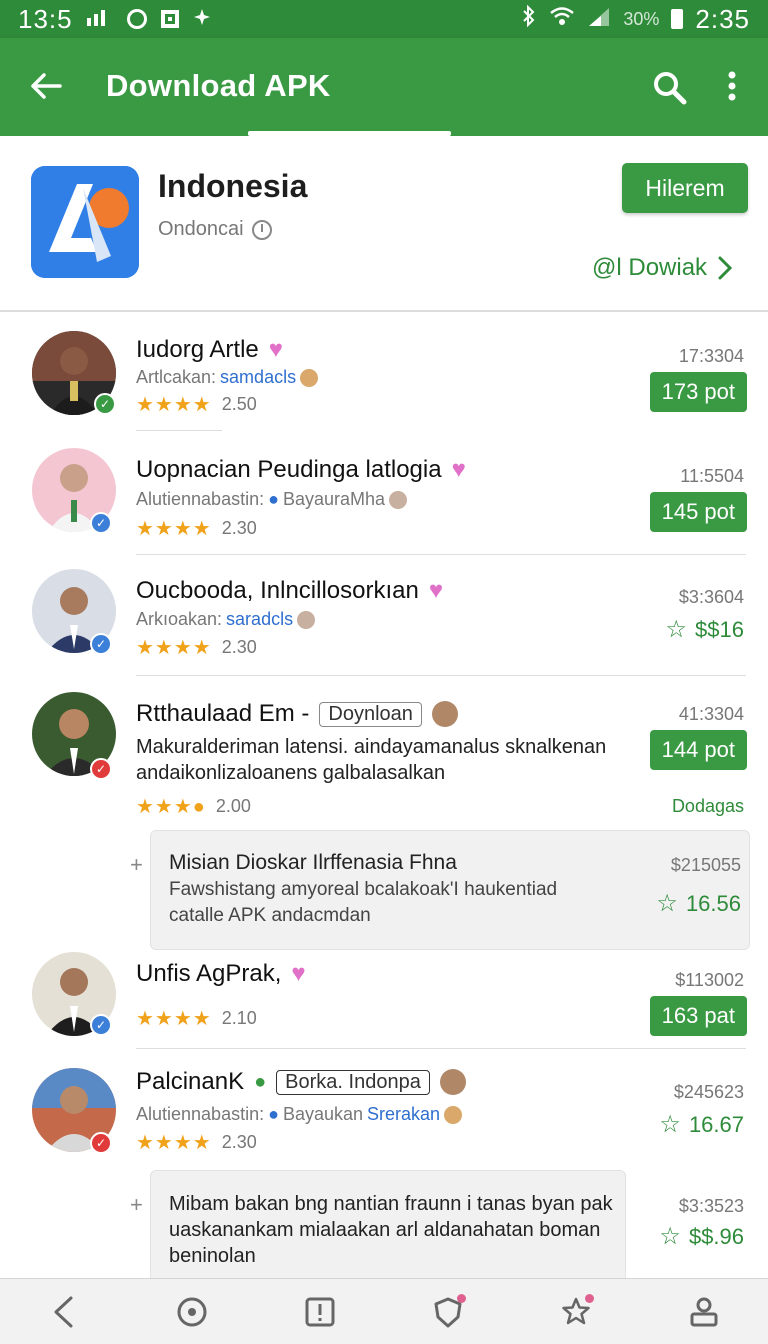 This screenshot has height=1344, width=768. I want to click on author-name: Oucbooda, Inlncillosorkıan, so click(277, 590).